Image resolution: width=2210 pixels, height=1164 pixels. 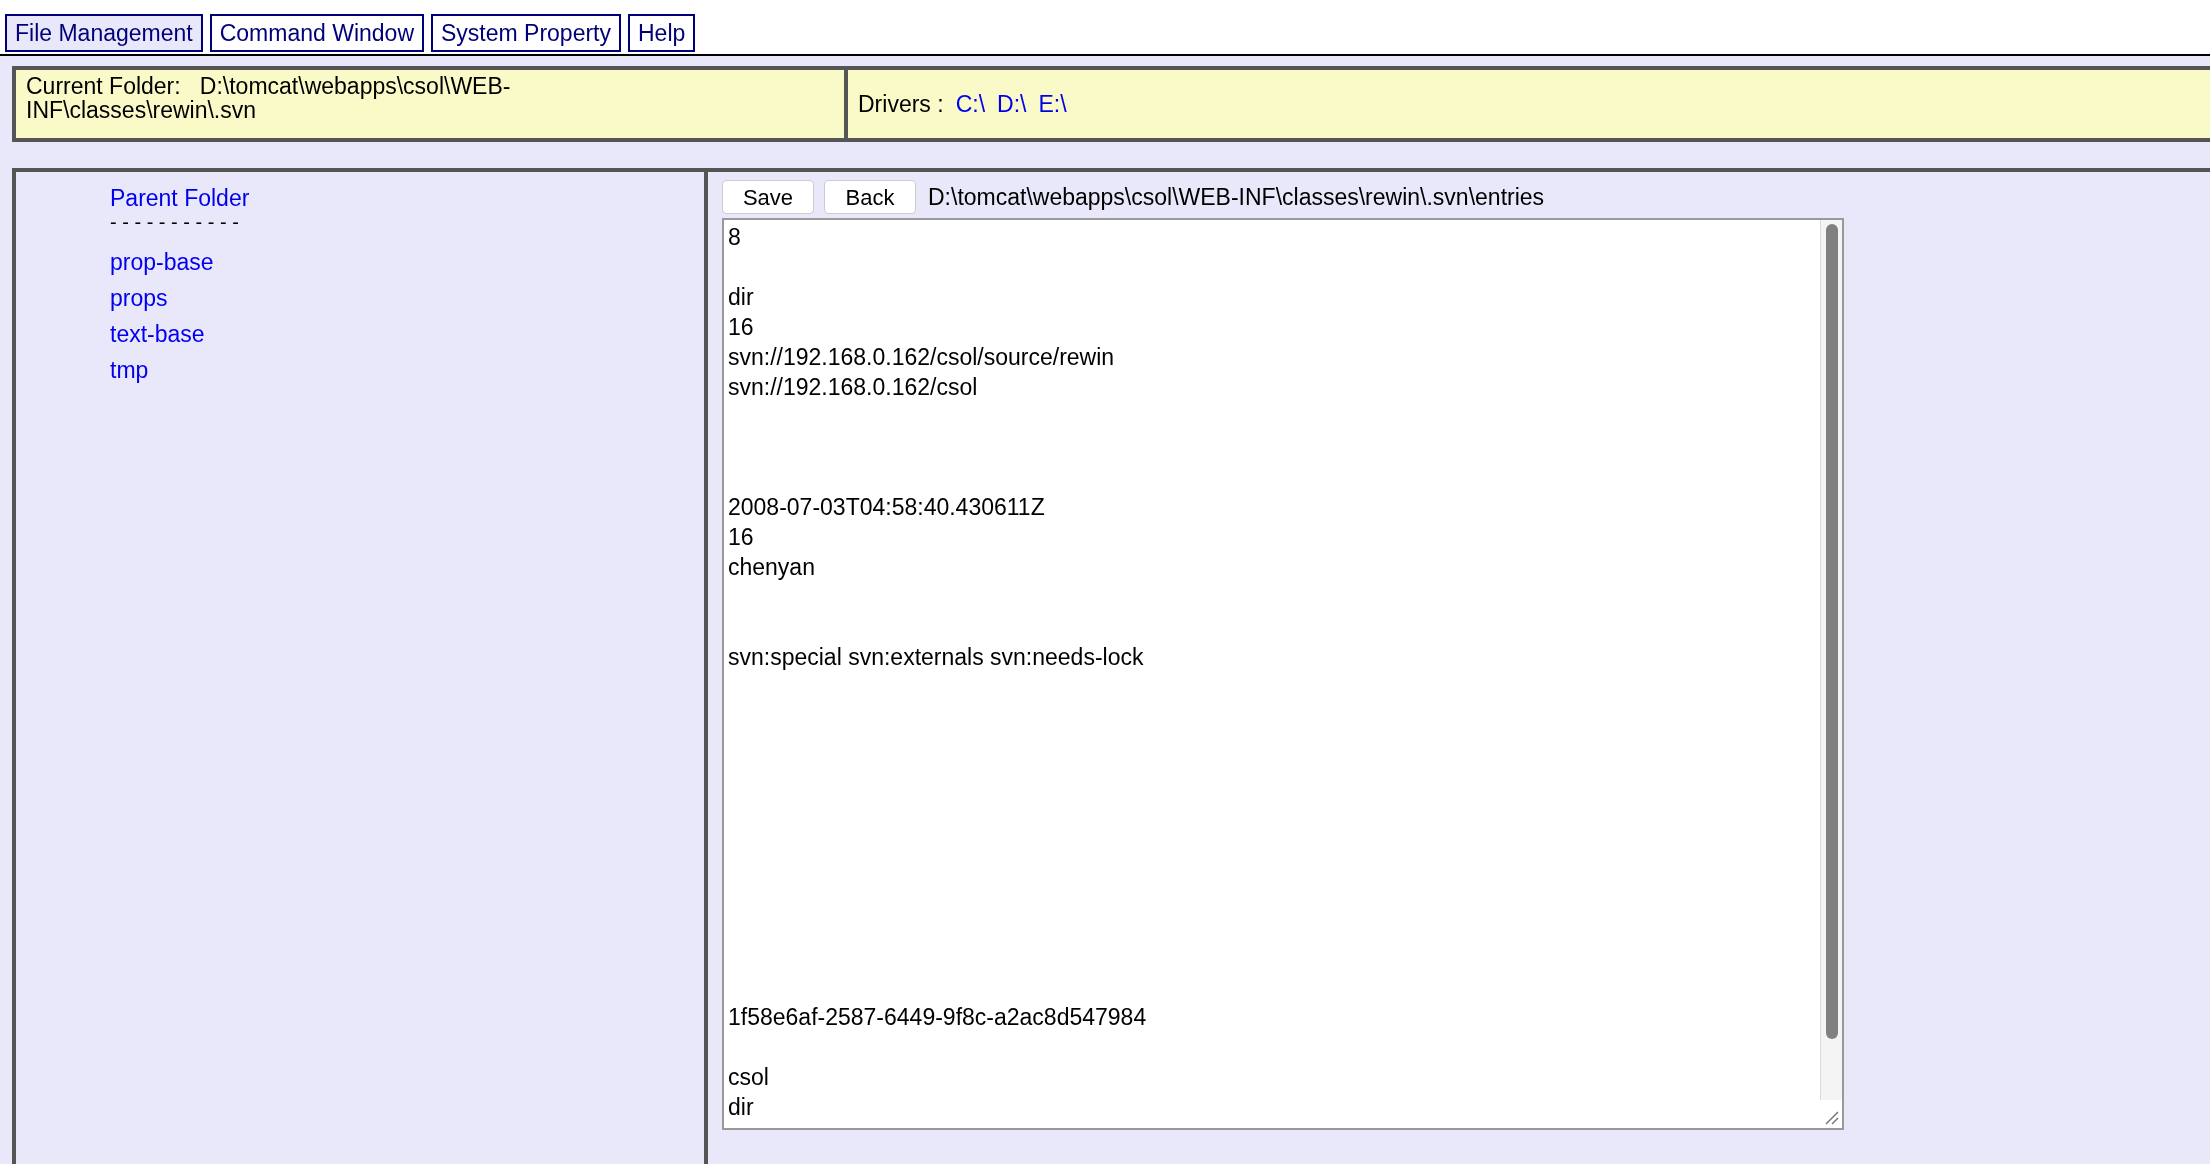 What do you see at coordinates (937, 672) in the screenshot?
I see `file-content-text: 8 dir 16 svn://192.168.0.162/csol/source/rewin svn://192.168.0.162/csol 2008-07-03T04:58:40.430611Z 16 chenyan svn:special svn:externals svn:needs-lock 1f58e6af-2587-6449-9f8c-a2ac8d547984 csol dir` at bounding box center [937, 672].